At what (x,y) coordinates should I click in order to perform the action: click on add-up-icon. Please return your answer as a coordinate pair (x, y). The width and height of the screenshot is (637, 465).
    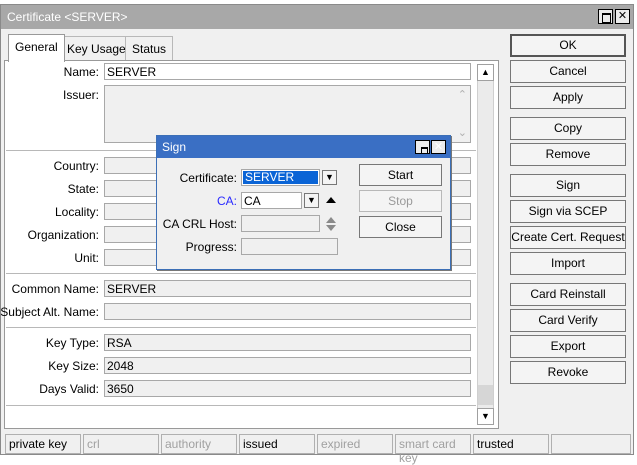
    Looking at the image, I should click on (331, 220).